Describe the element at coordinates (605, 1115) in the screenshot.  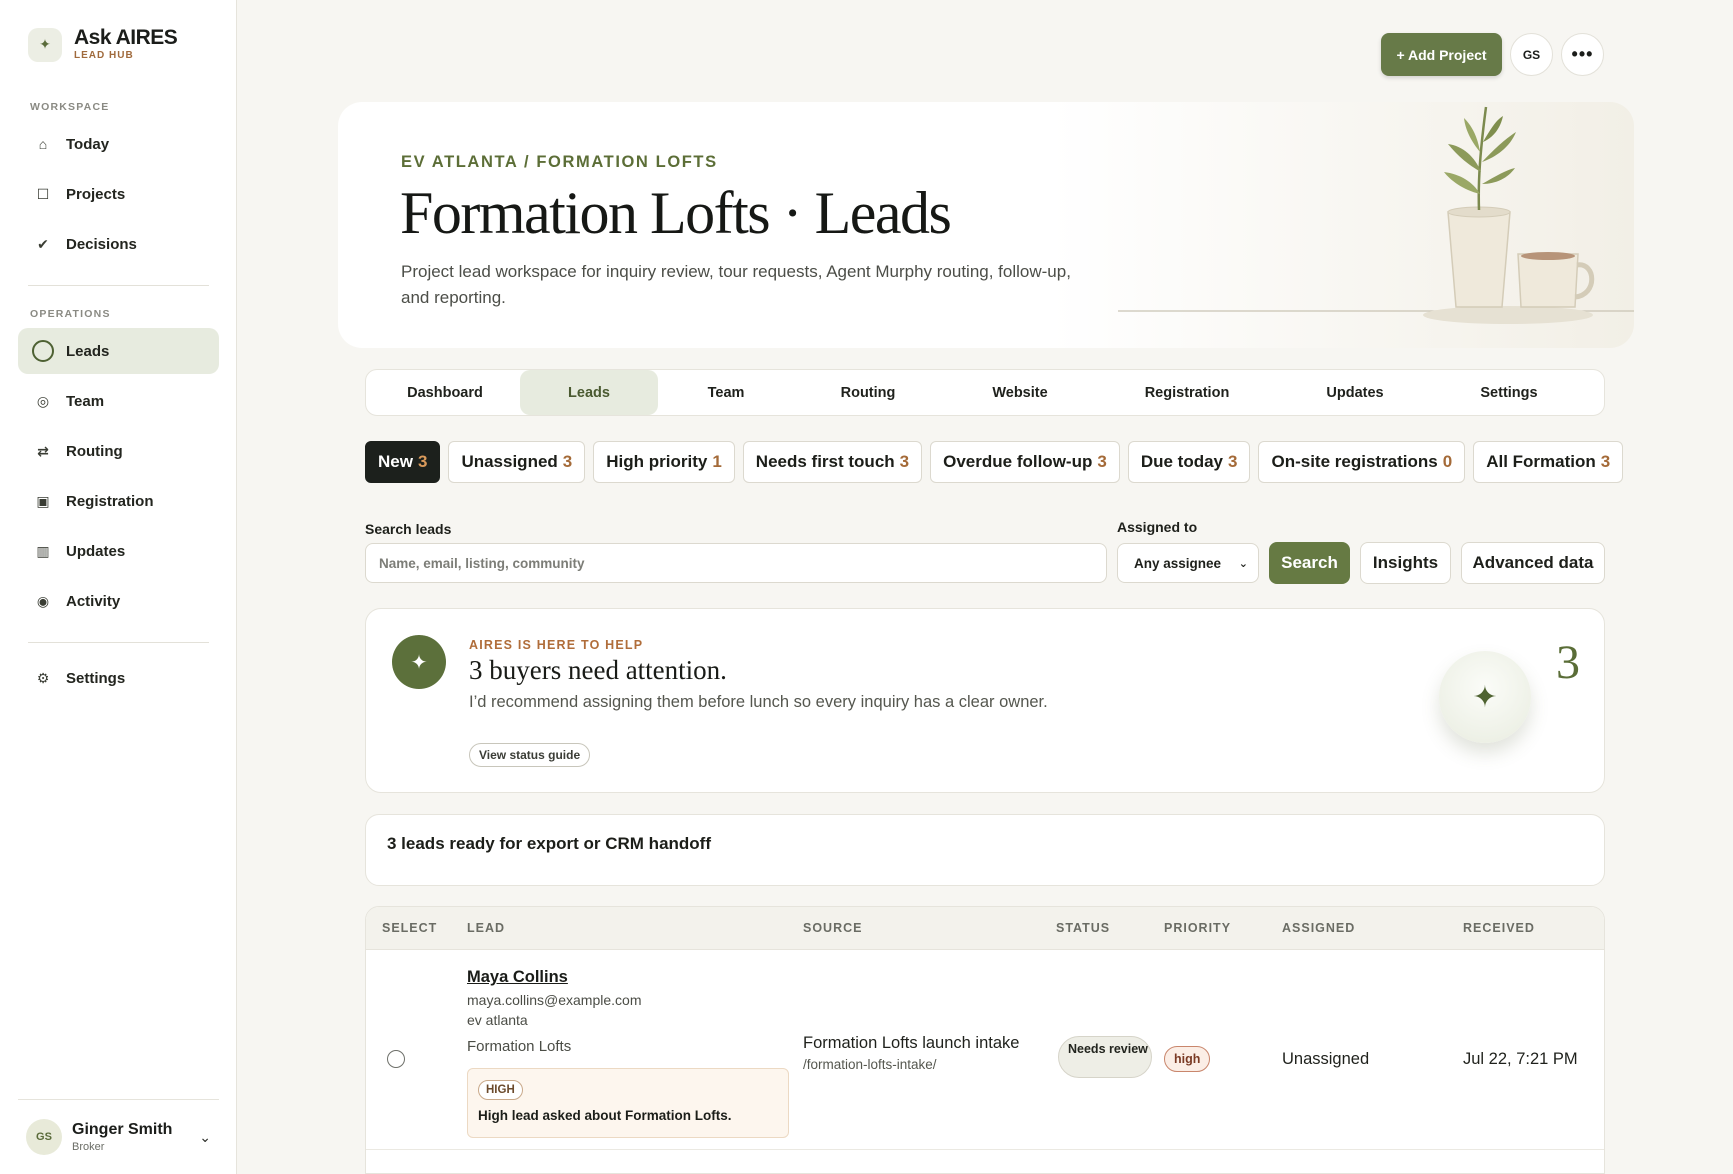
I see `lead-note-text: High lead asked about Formation Lofts.` at that location.